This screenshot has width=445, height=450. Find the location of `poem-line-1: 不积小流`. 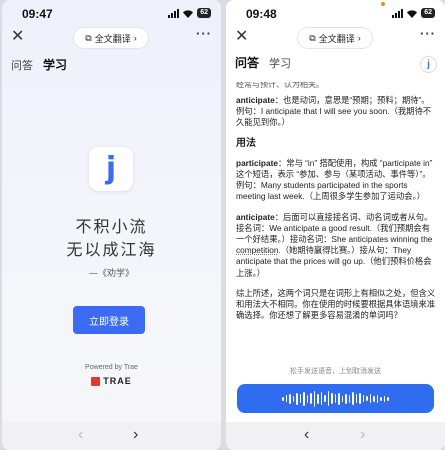

poem-line-1: 不积小流 is located at coordinates (111, 226).